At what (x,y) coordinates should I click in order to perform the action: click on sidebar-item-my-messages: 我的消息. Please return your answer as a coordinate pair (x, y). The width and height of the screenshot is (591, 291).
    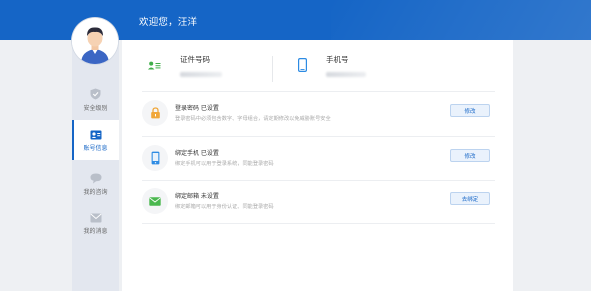
    Looking at the image, I should click on (95, 228).